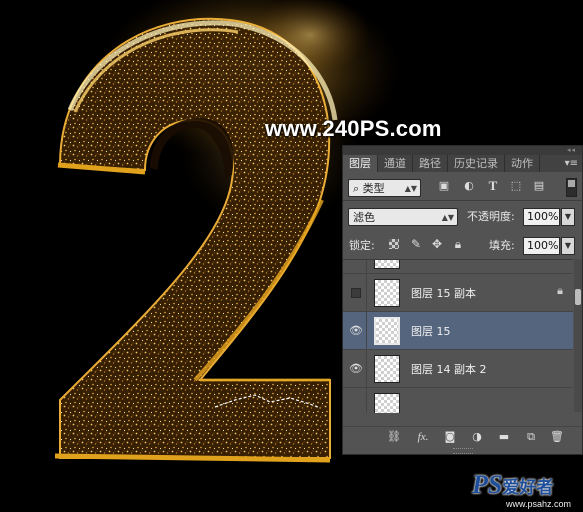  Describe the element at coordinates (462, 217) in the screenshot. I see `blend-row: 滤色 ▲▼ 不透明度: 100% ▼` at that location.